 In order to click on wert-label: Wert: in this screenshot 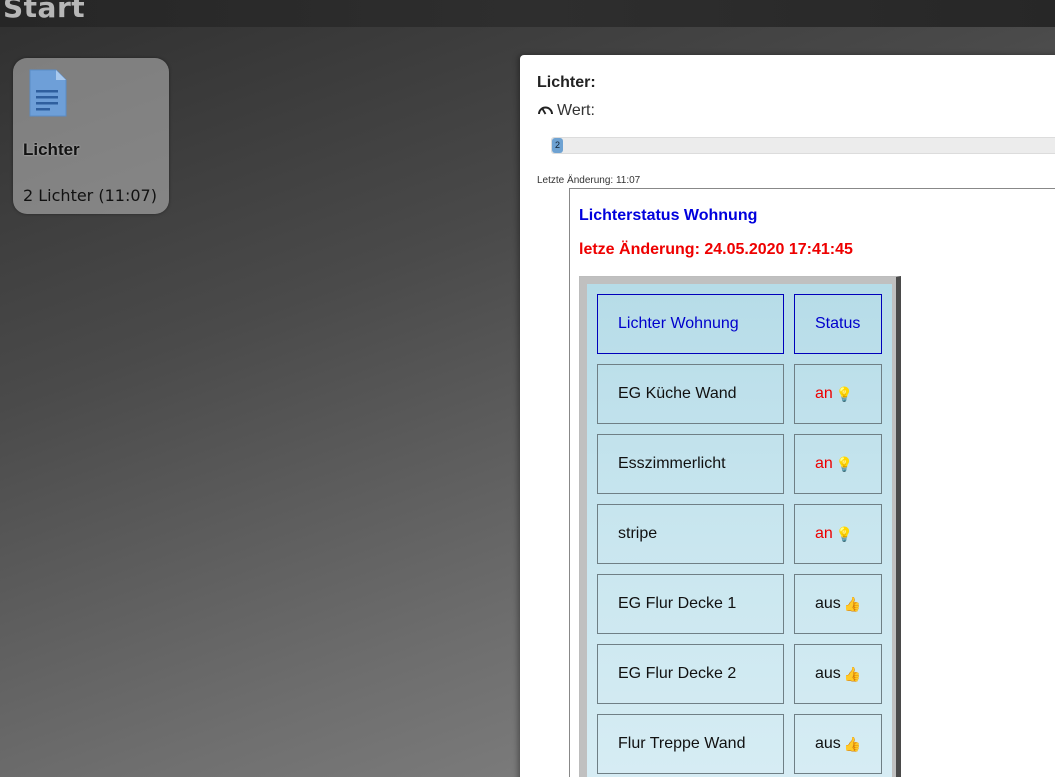, I will do `click(576, 110)`.